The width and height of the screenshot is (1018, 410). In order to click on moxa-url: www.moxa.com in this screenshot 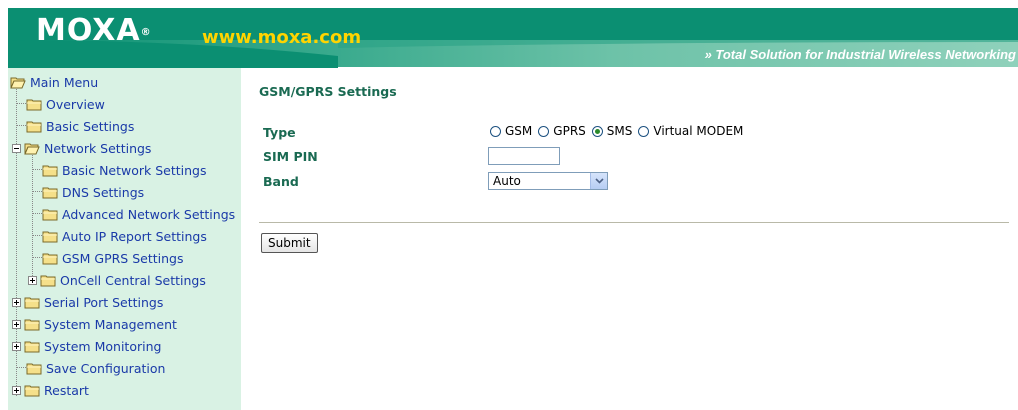, I will do `click(282, 37)`.